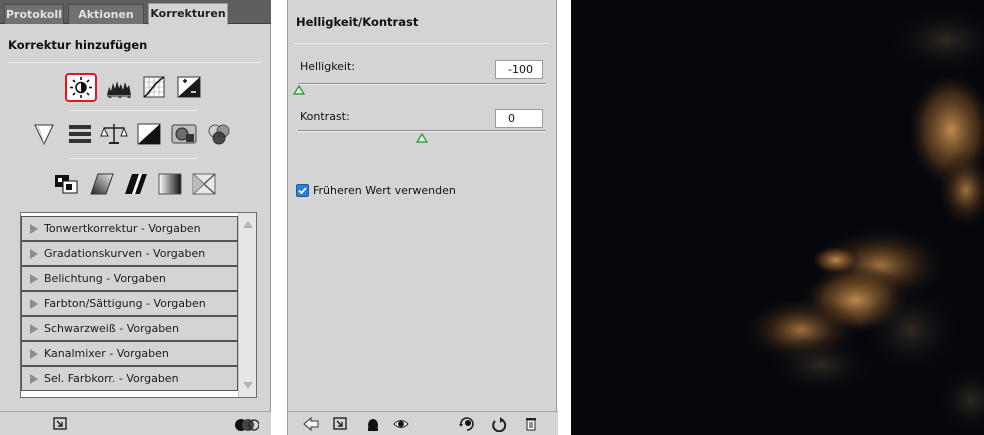  I want to click on preset-label: Tonwertkorrektur - Vorgaben, so click(122, 228).